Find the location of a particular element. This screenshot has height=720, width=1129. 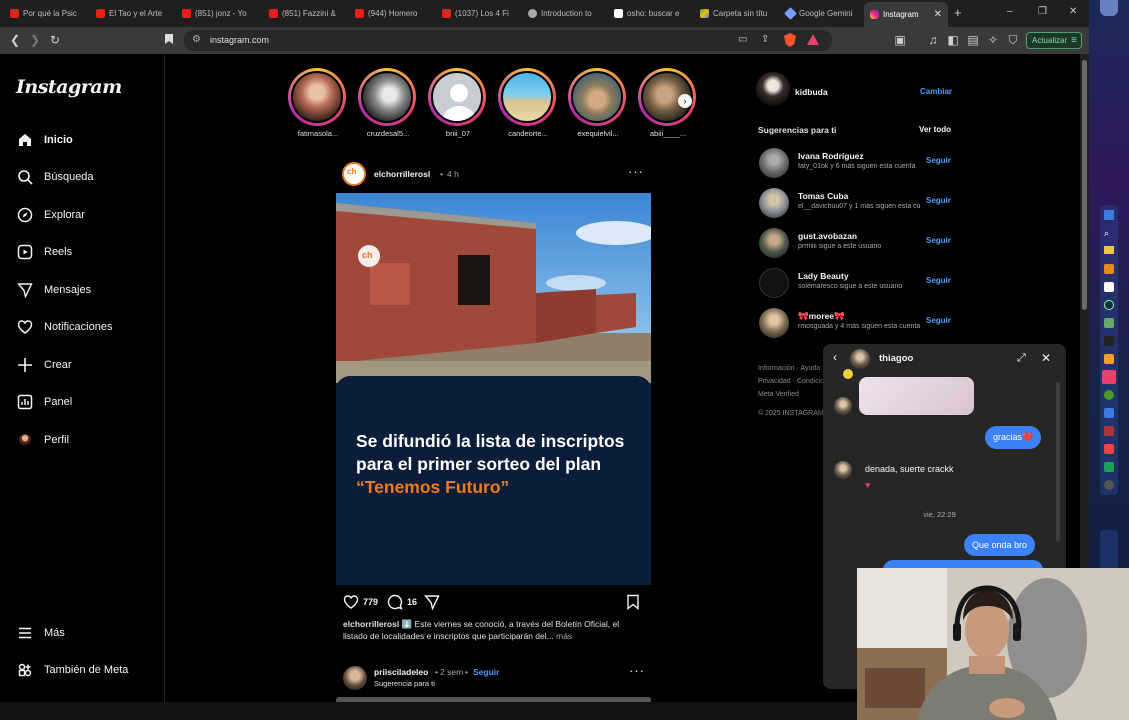

brave-rewards-icon is located at coordinates (813, 39).